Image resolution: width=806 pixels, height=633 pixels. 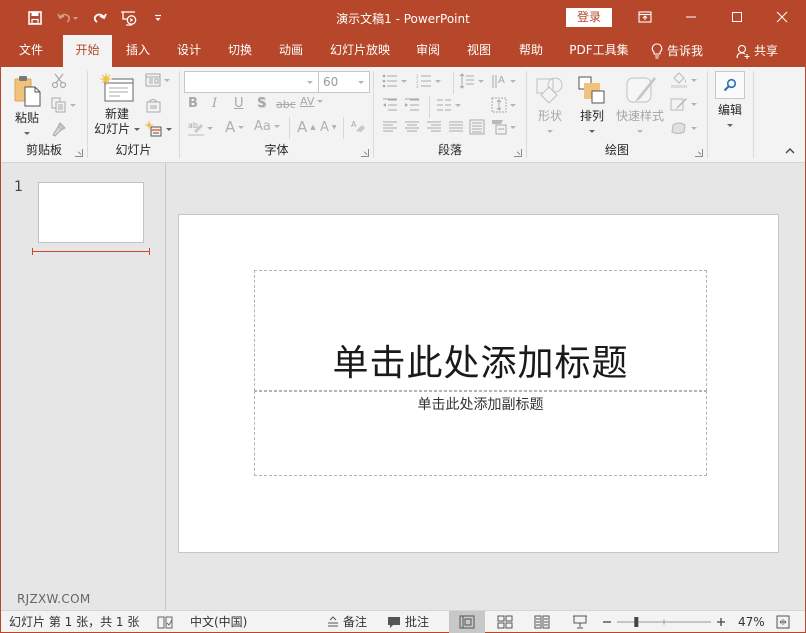 I want to click on zoom-slider, so click(x=665, y=622).